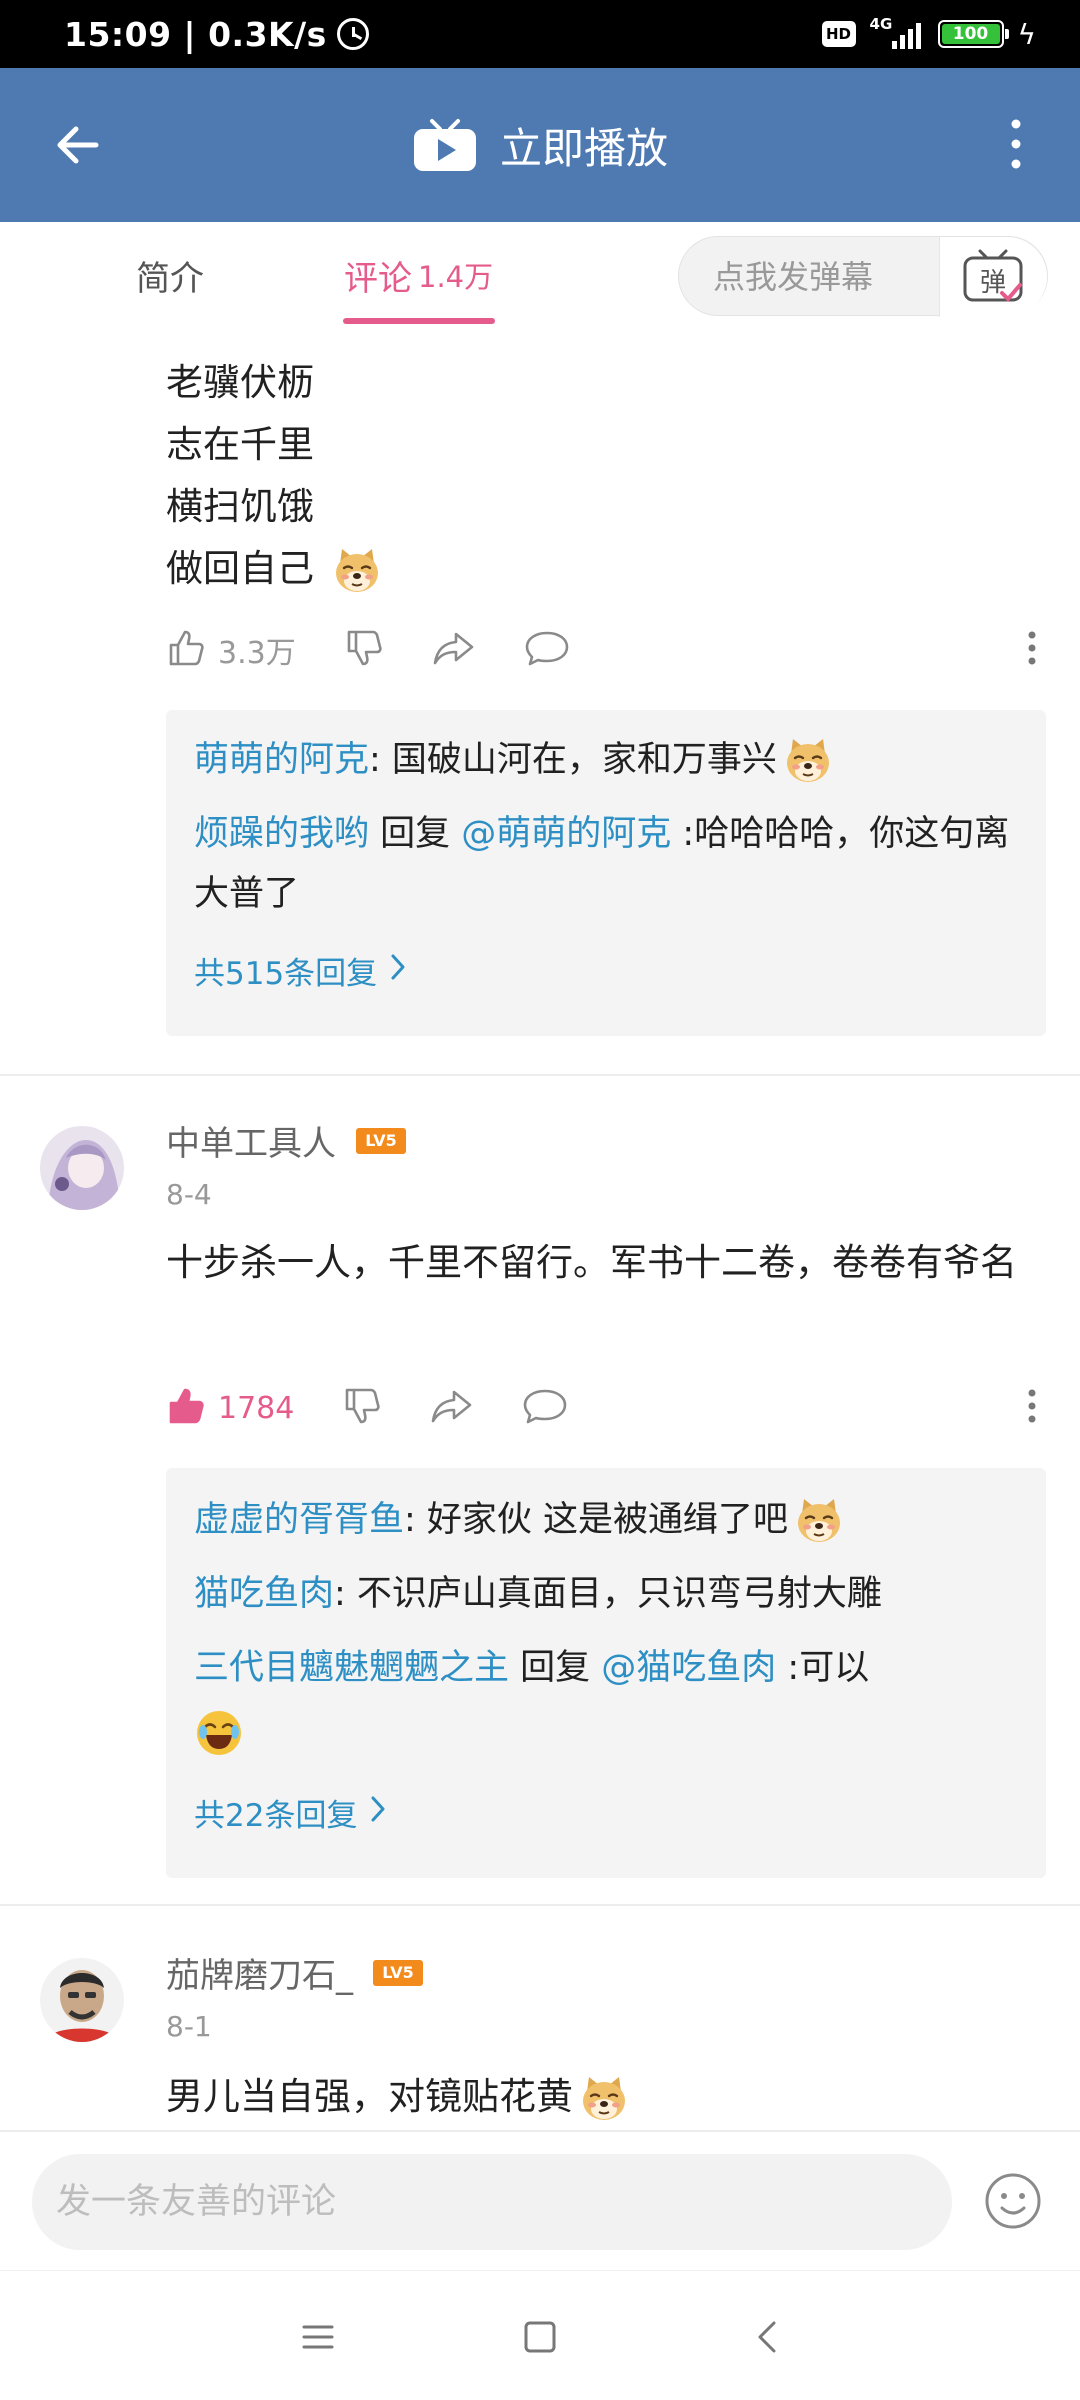 Image resolution: width=1080 pixels, height=2400 pixels. What do you see at coordinates (195, 34) in the screenshot?
I see `status-time: 15:09 | 0.3K/s` at bounding box center [195, 34].